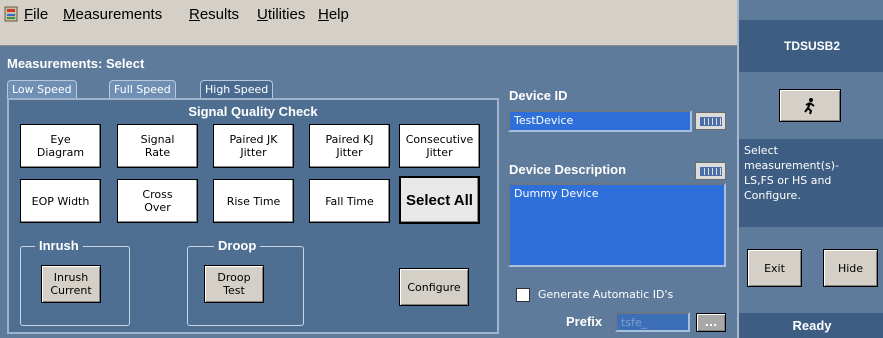 This screenshot has height=338, width=883. What do you see at coordinates (234, 284) in the screenshot?
I see `droop-test-button: Droop Test` at bounding box center [234, 284].